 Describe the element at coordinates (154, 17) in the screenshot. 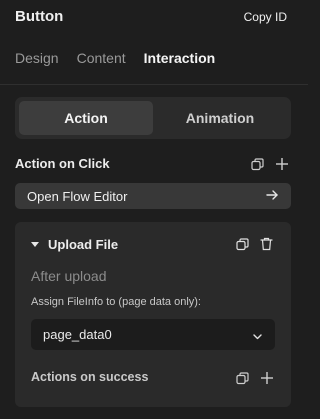

I see `panel-header: Button Copy ID` at that location.